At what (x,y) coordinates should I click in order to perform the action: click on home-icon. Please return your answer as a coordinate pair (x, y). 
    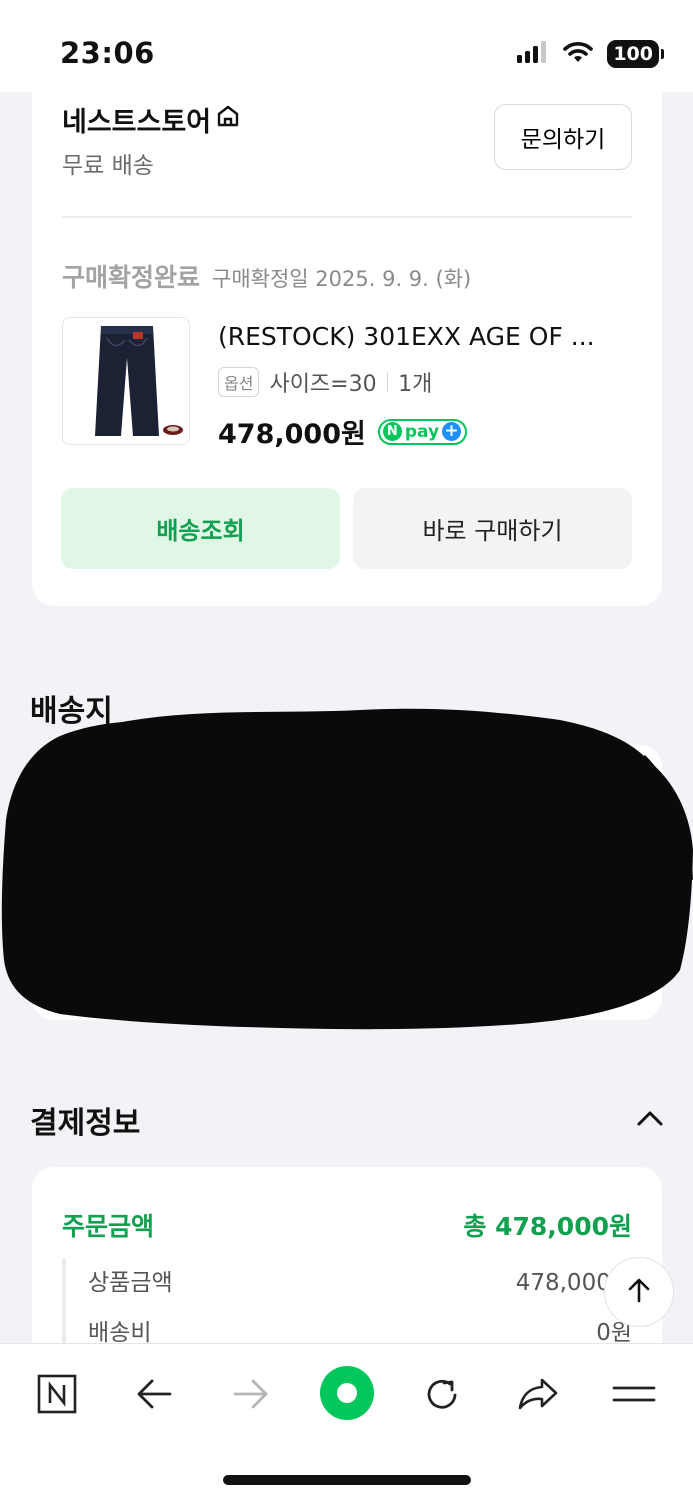
    Looking at the image, I should click on (228, 119).